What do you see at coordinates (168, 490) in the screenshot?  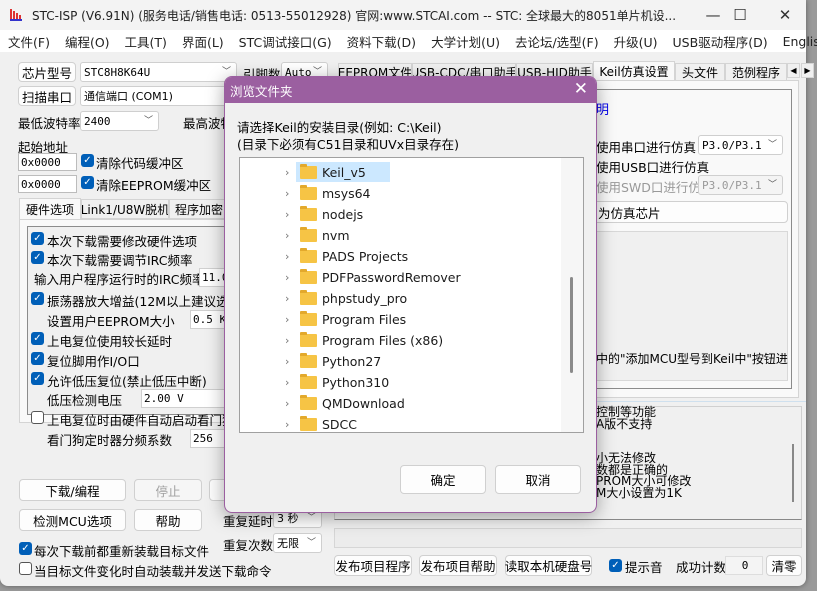 I see `stop-button: 停止` at bounding box center [168, 490].